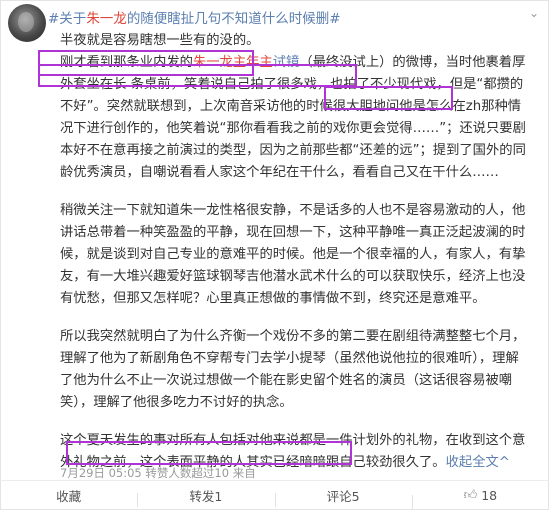 Image resolution: width=549 pixels, height=510 pixels. Describe the element at coordinates (200, 473) in the screenshot. I see `likes-note: 转赞人数超过10 来自` at that location.